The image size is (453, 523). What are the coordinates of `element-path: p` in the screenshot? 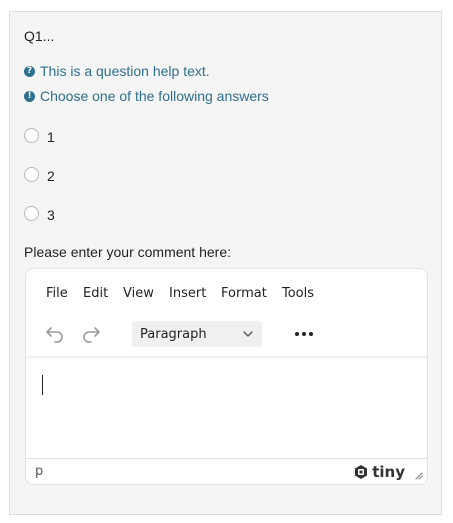 It's located at (39, 471).